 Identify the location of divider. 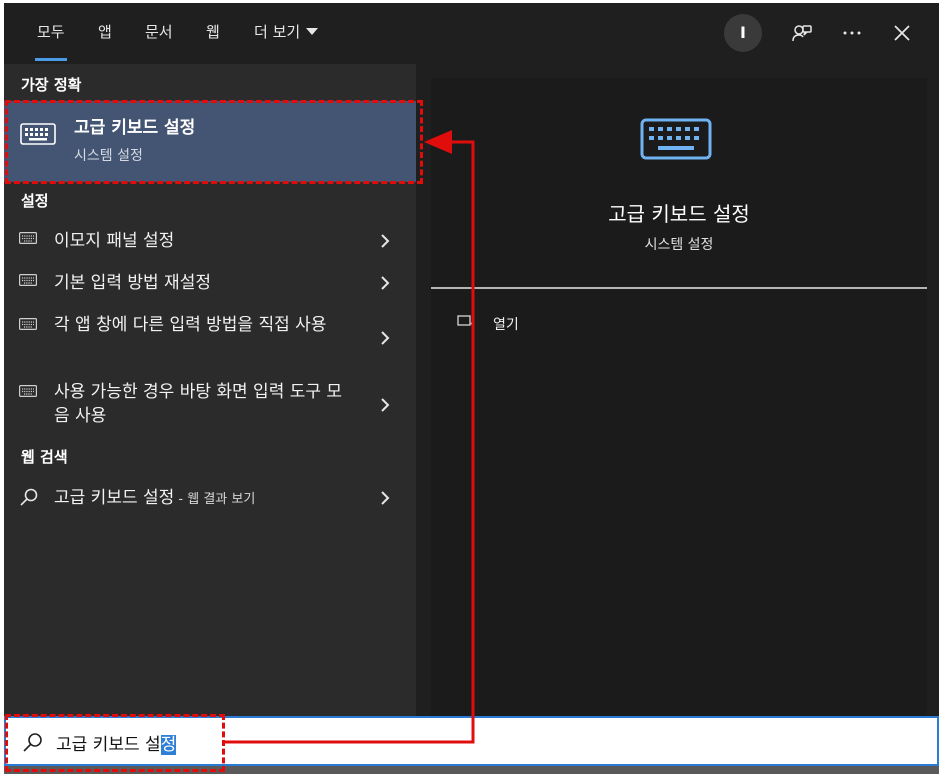
(679, 288).